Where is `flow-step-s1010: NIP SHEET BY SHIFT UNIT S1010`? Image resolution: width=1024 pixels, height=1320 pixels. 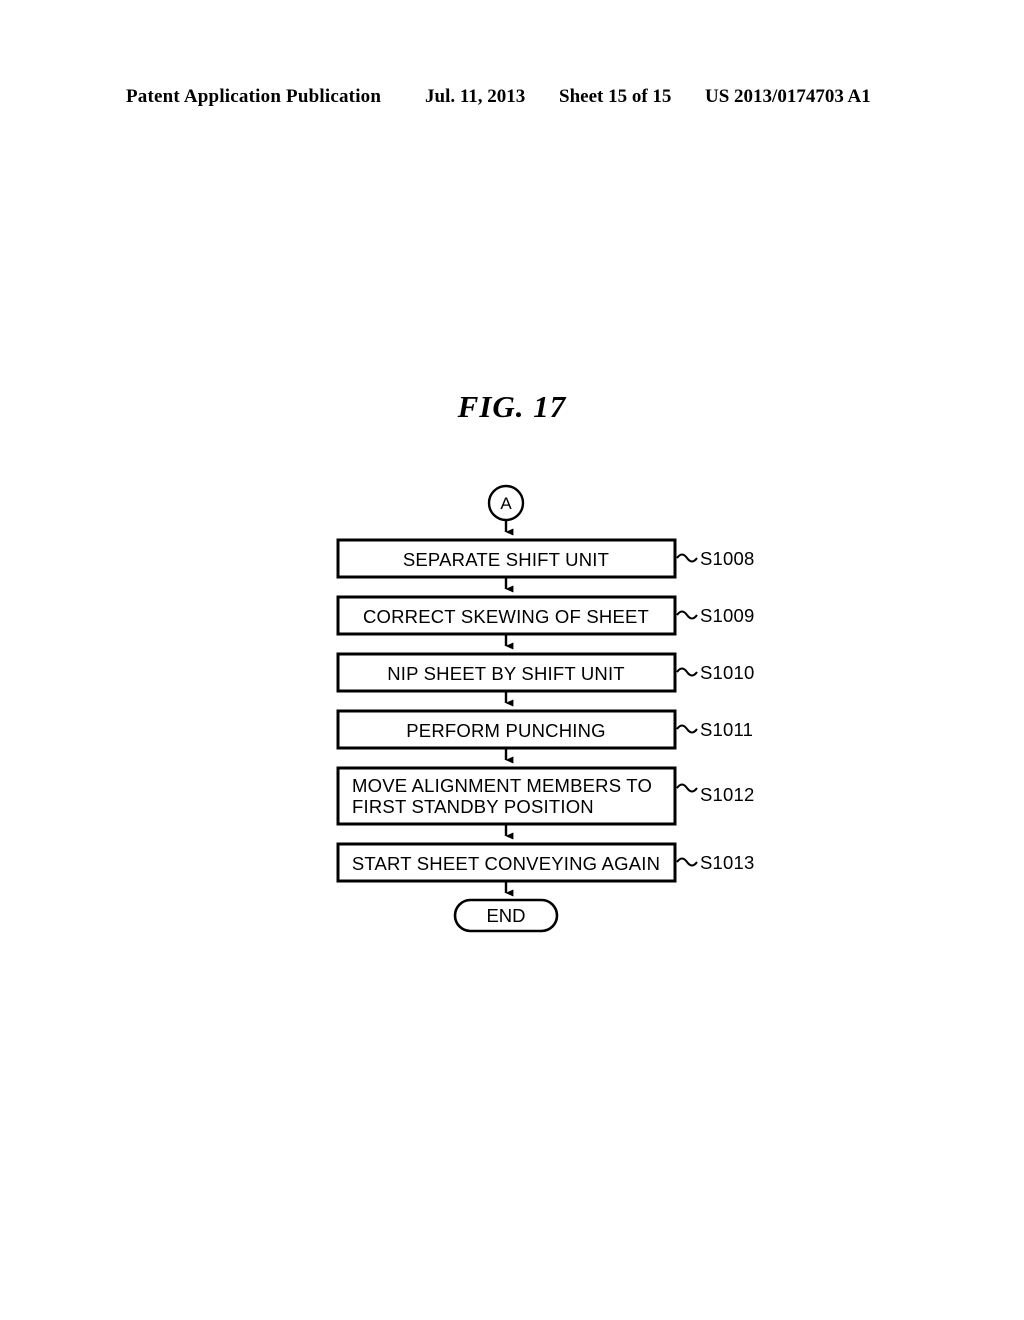 flow-step-s1010: NIP SHEET BY SHIFT UNIT S1010 is located at coordinates (545, 672).